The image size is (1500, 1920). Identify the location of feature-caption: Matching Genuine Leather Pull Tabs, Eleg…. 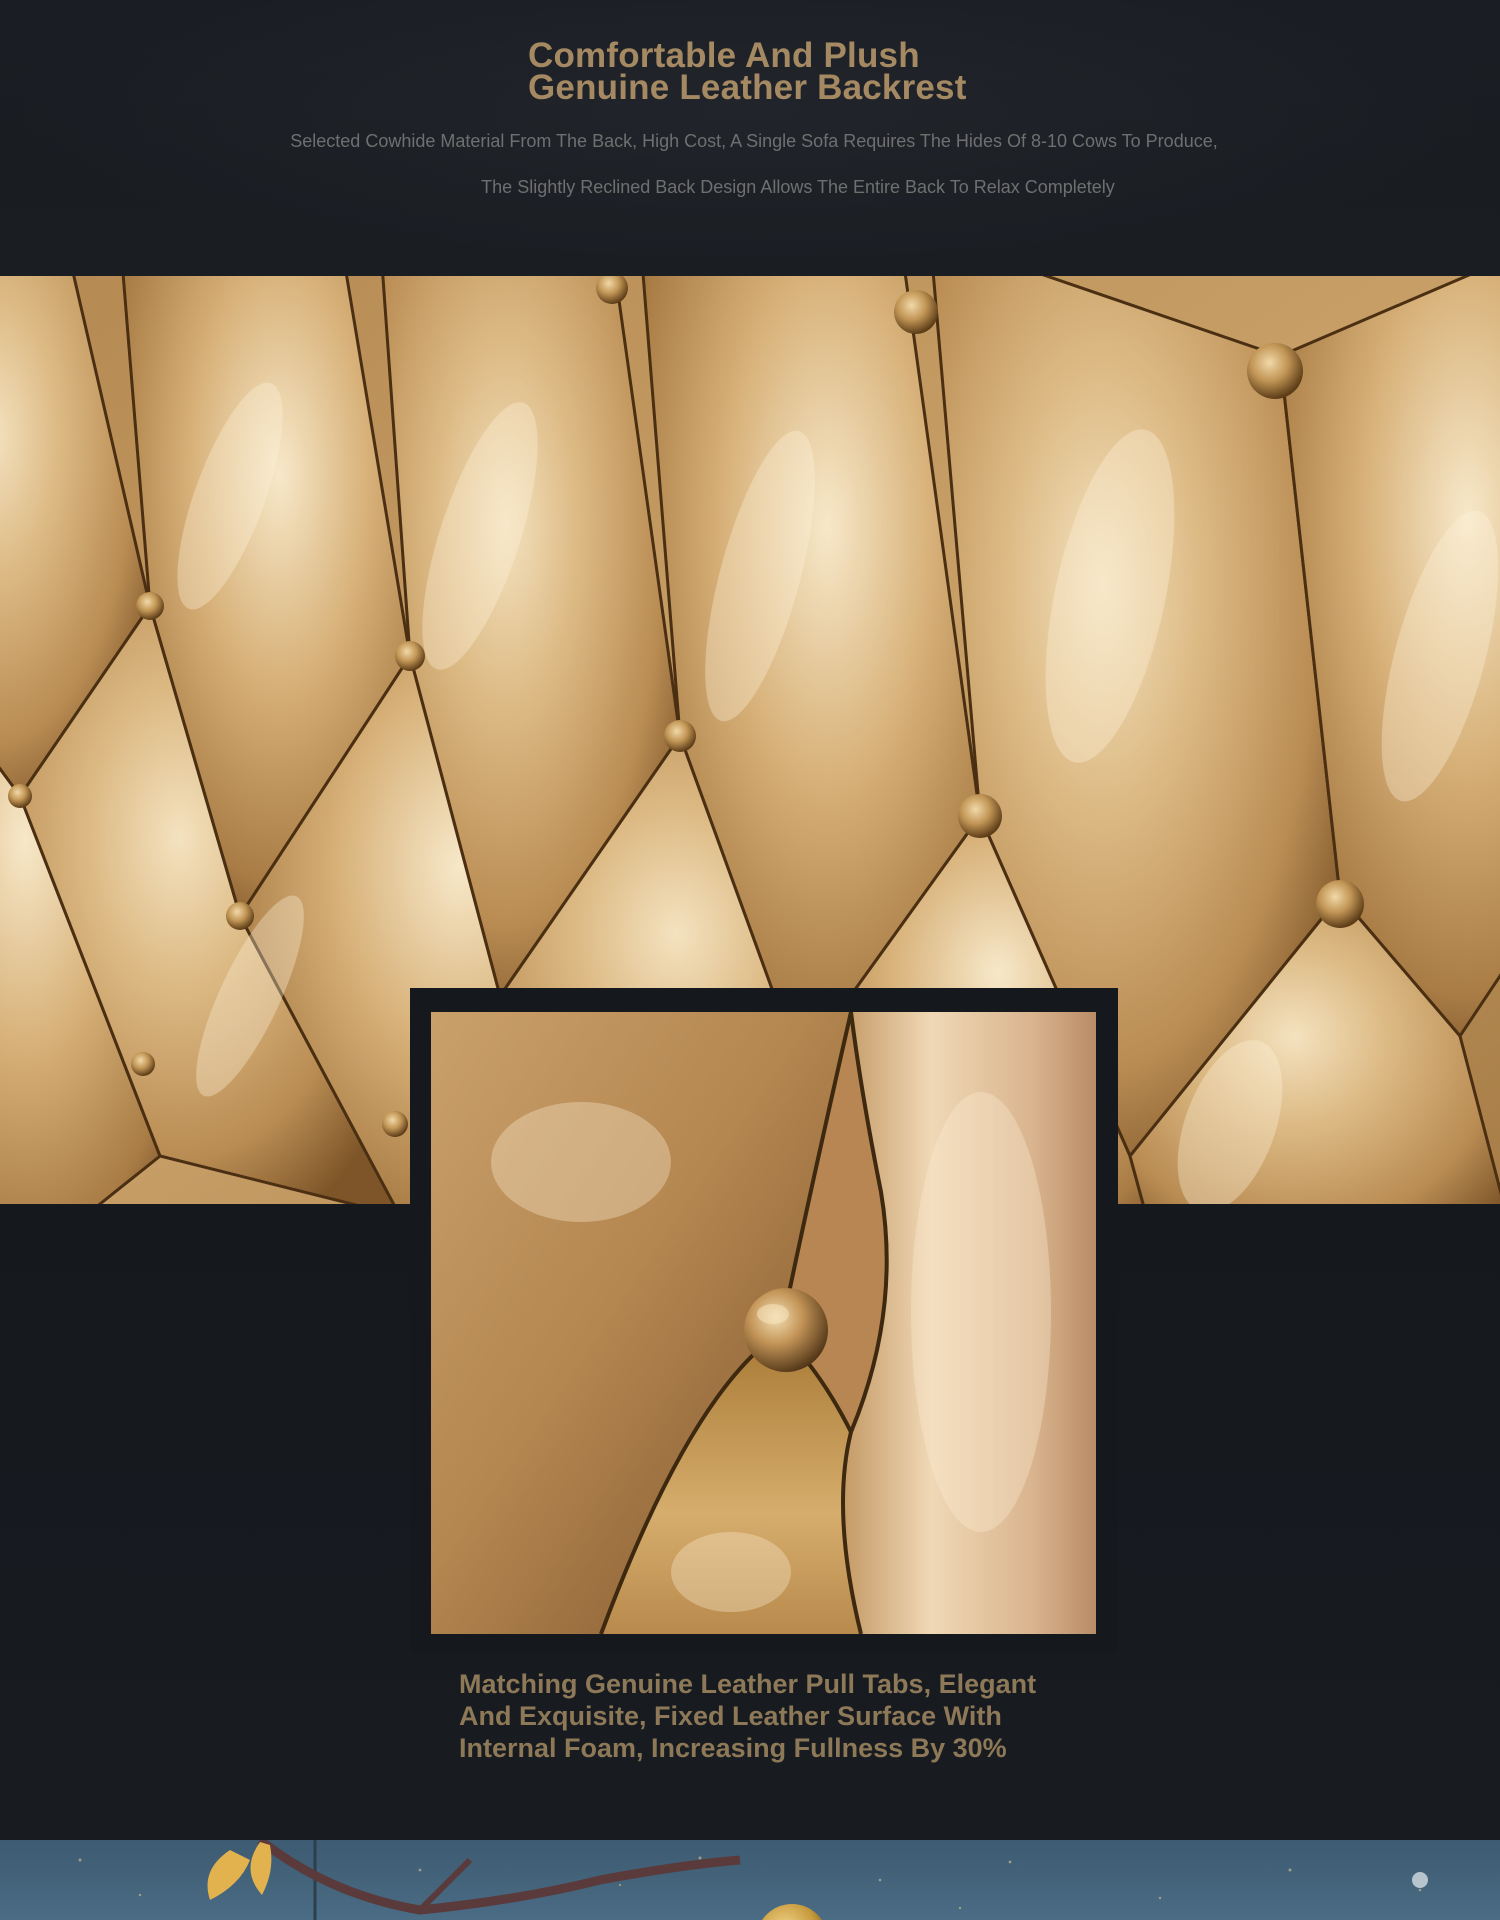
(779, 1716).